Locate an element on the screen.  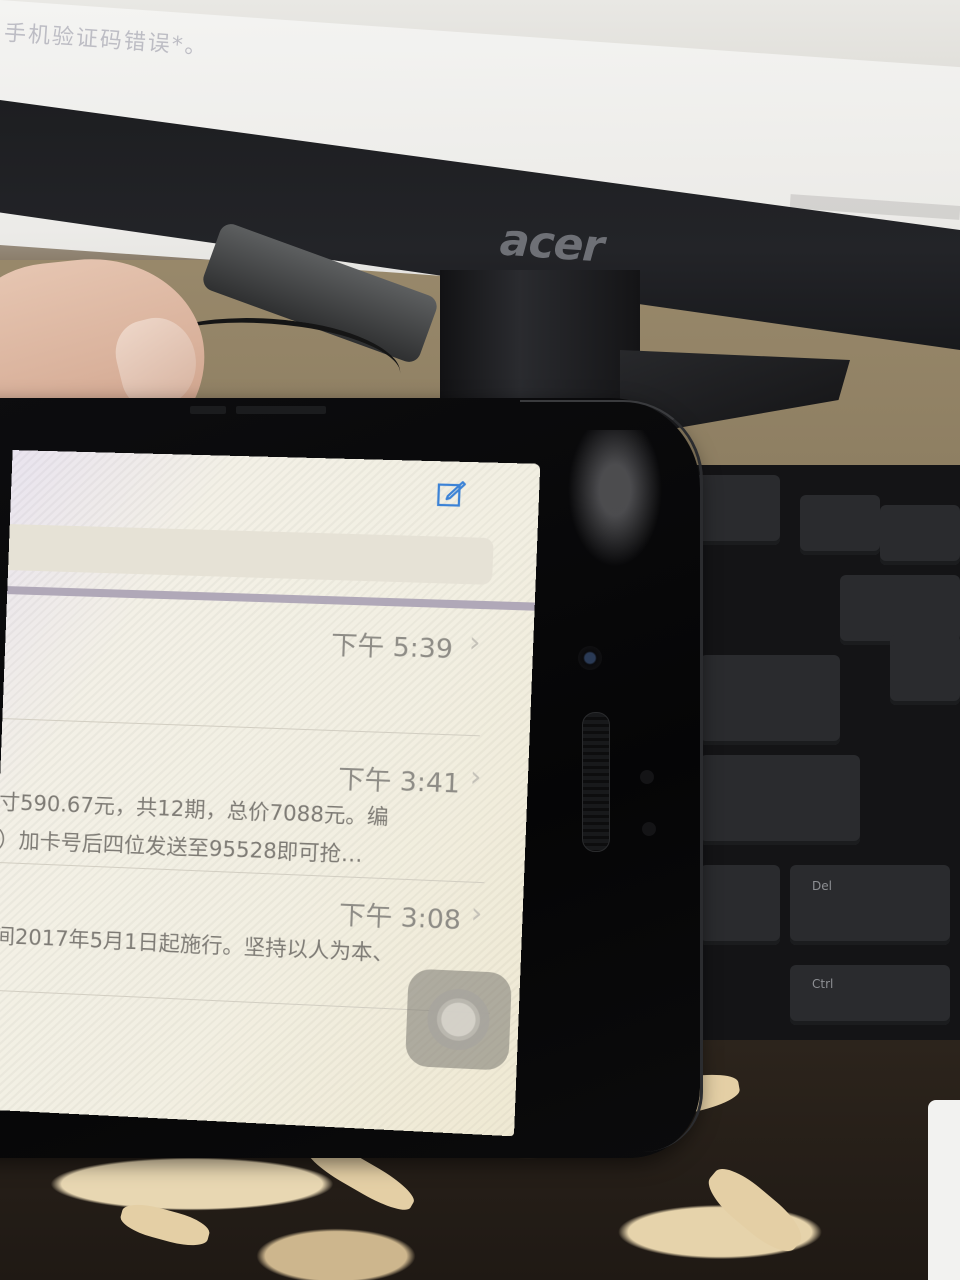
phone-glare is located at coordinates (615, 505).